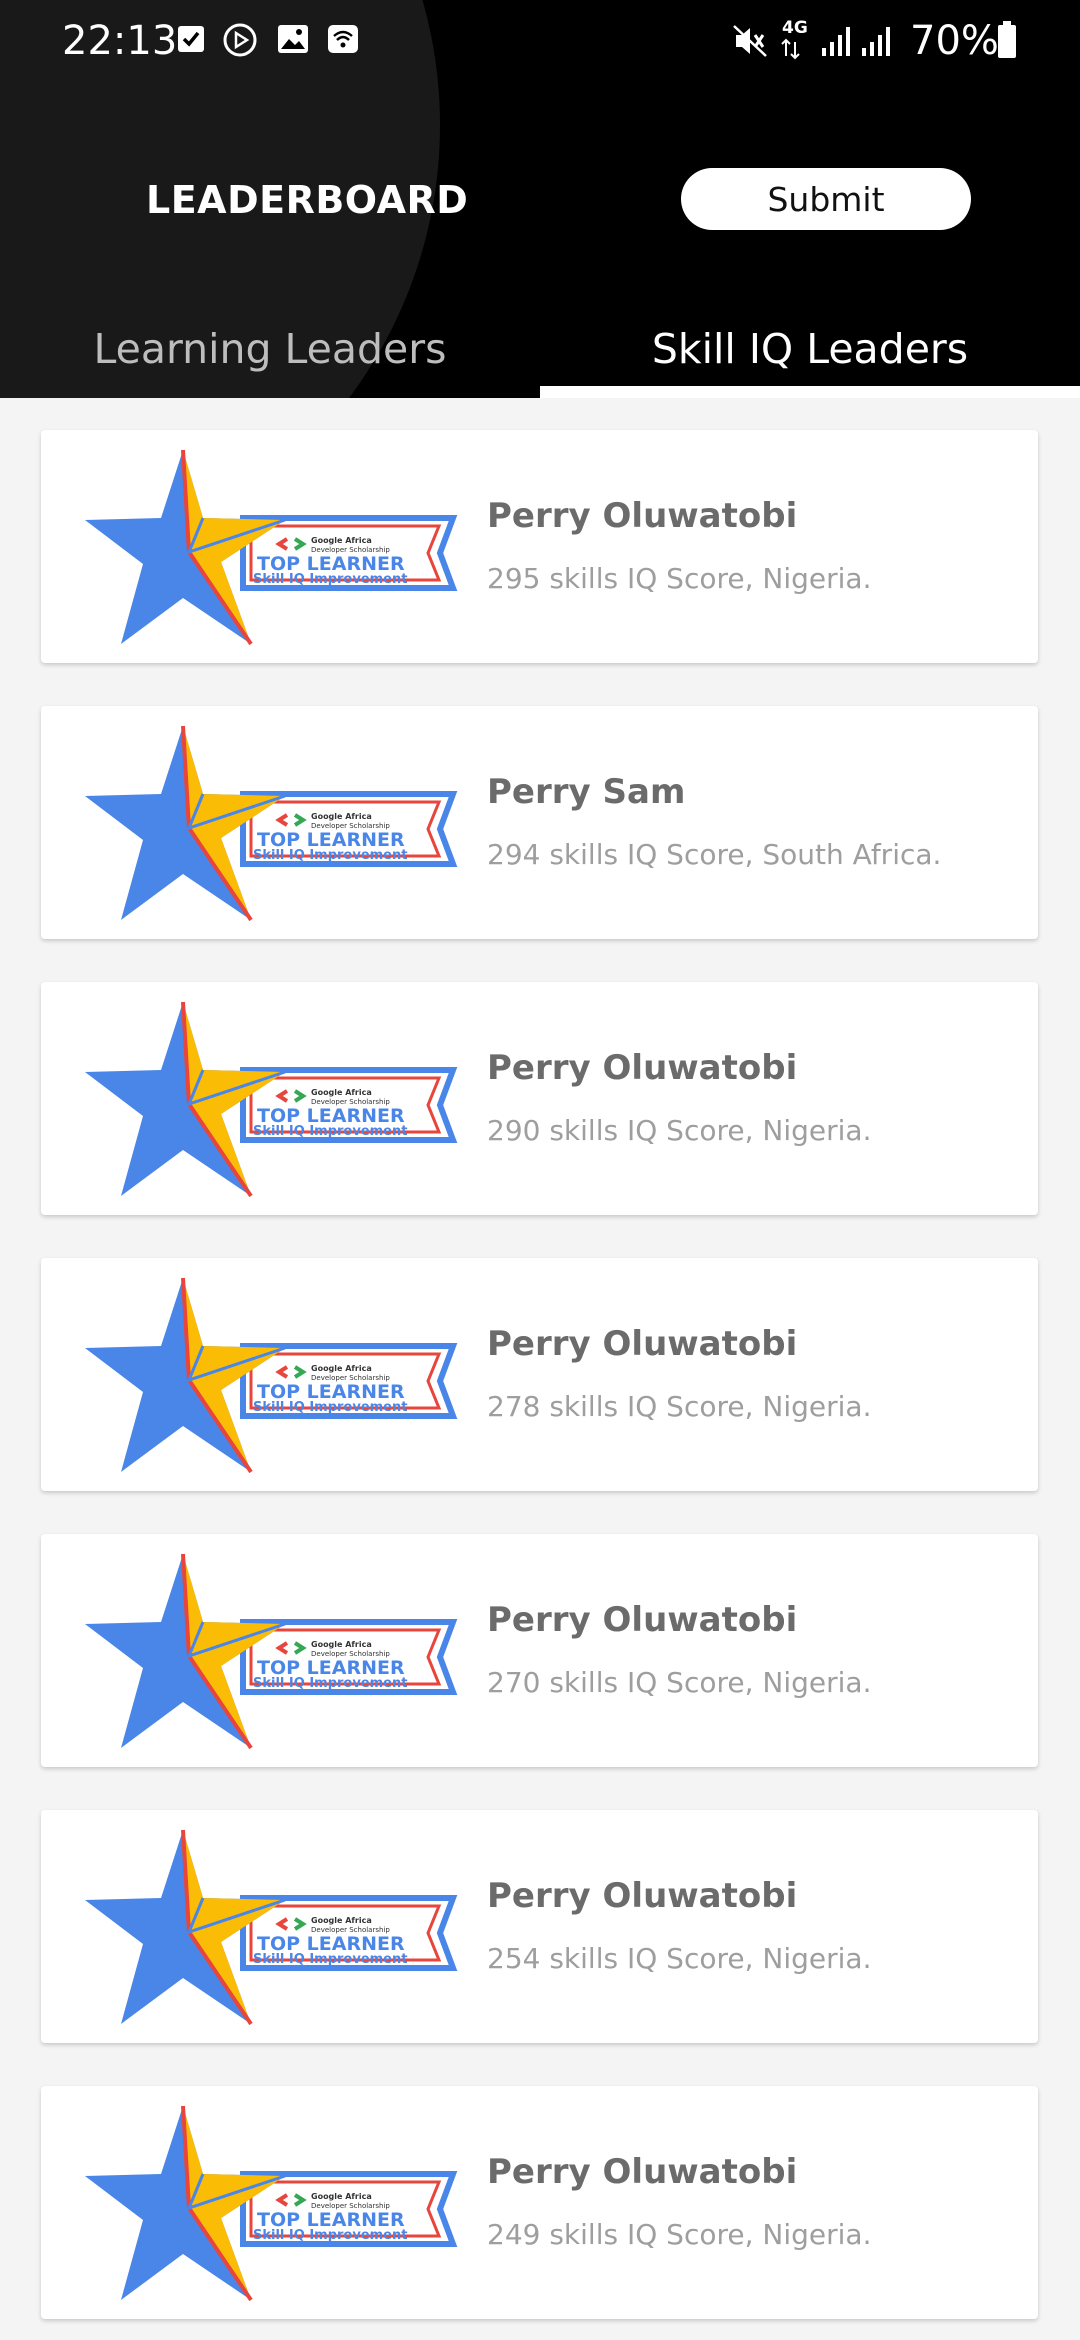 This screenshot has width=1080, height=2340. What do you see at coordinates (826, 199) in the screenshot?
I see `submit-button: Submit` at bounding box center [826, 199].